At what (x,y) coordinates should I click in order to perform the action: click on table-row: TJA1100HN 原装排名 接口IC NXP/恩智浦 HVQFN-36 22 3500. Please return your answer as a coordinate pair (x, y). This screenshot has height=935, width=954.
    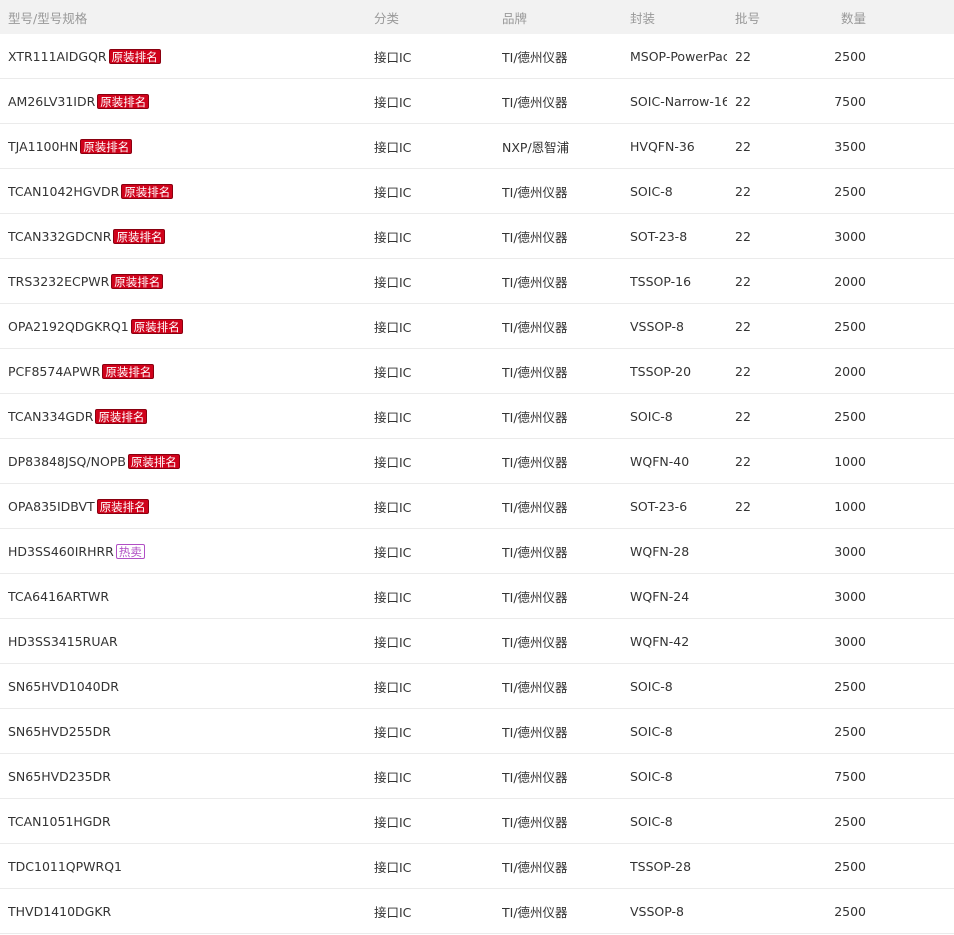
    Looking at the image, I should click on (477, 146).